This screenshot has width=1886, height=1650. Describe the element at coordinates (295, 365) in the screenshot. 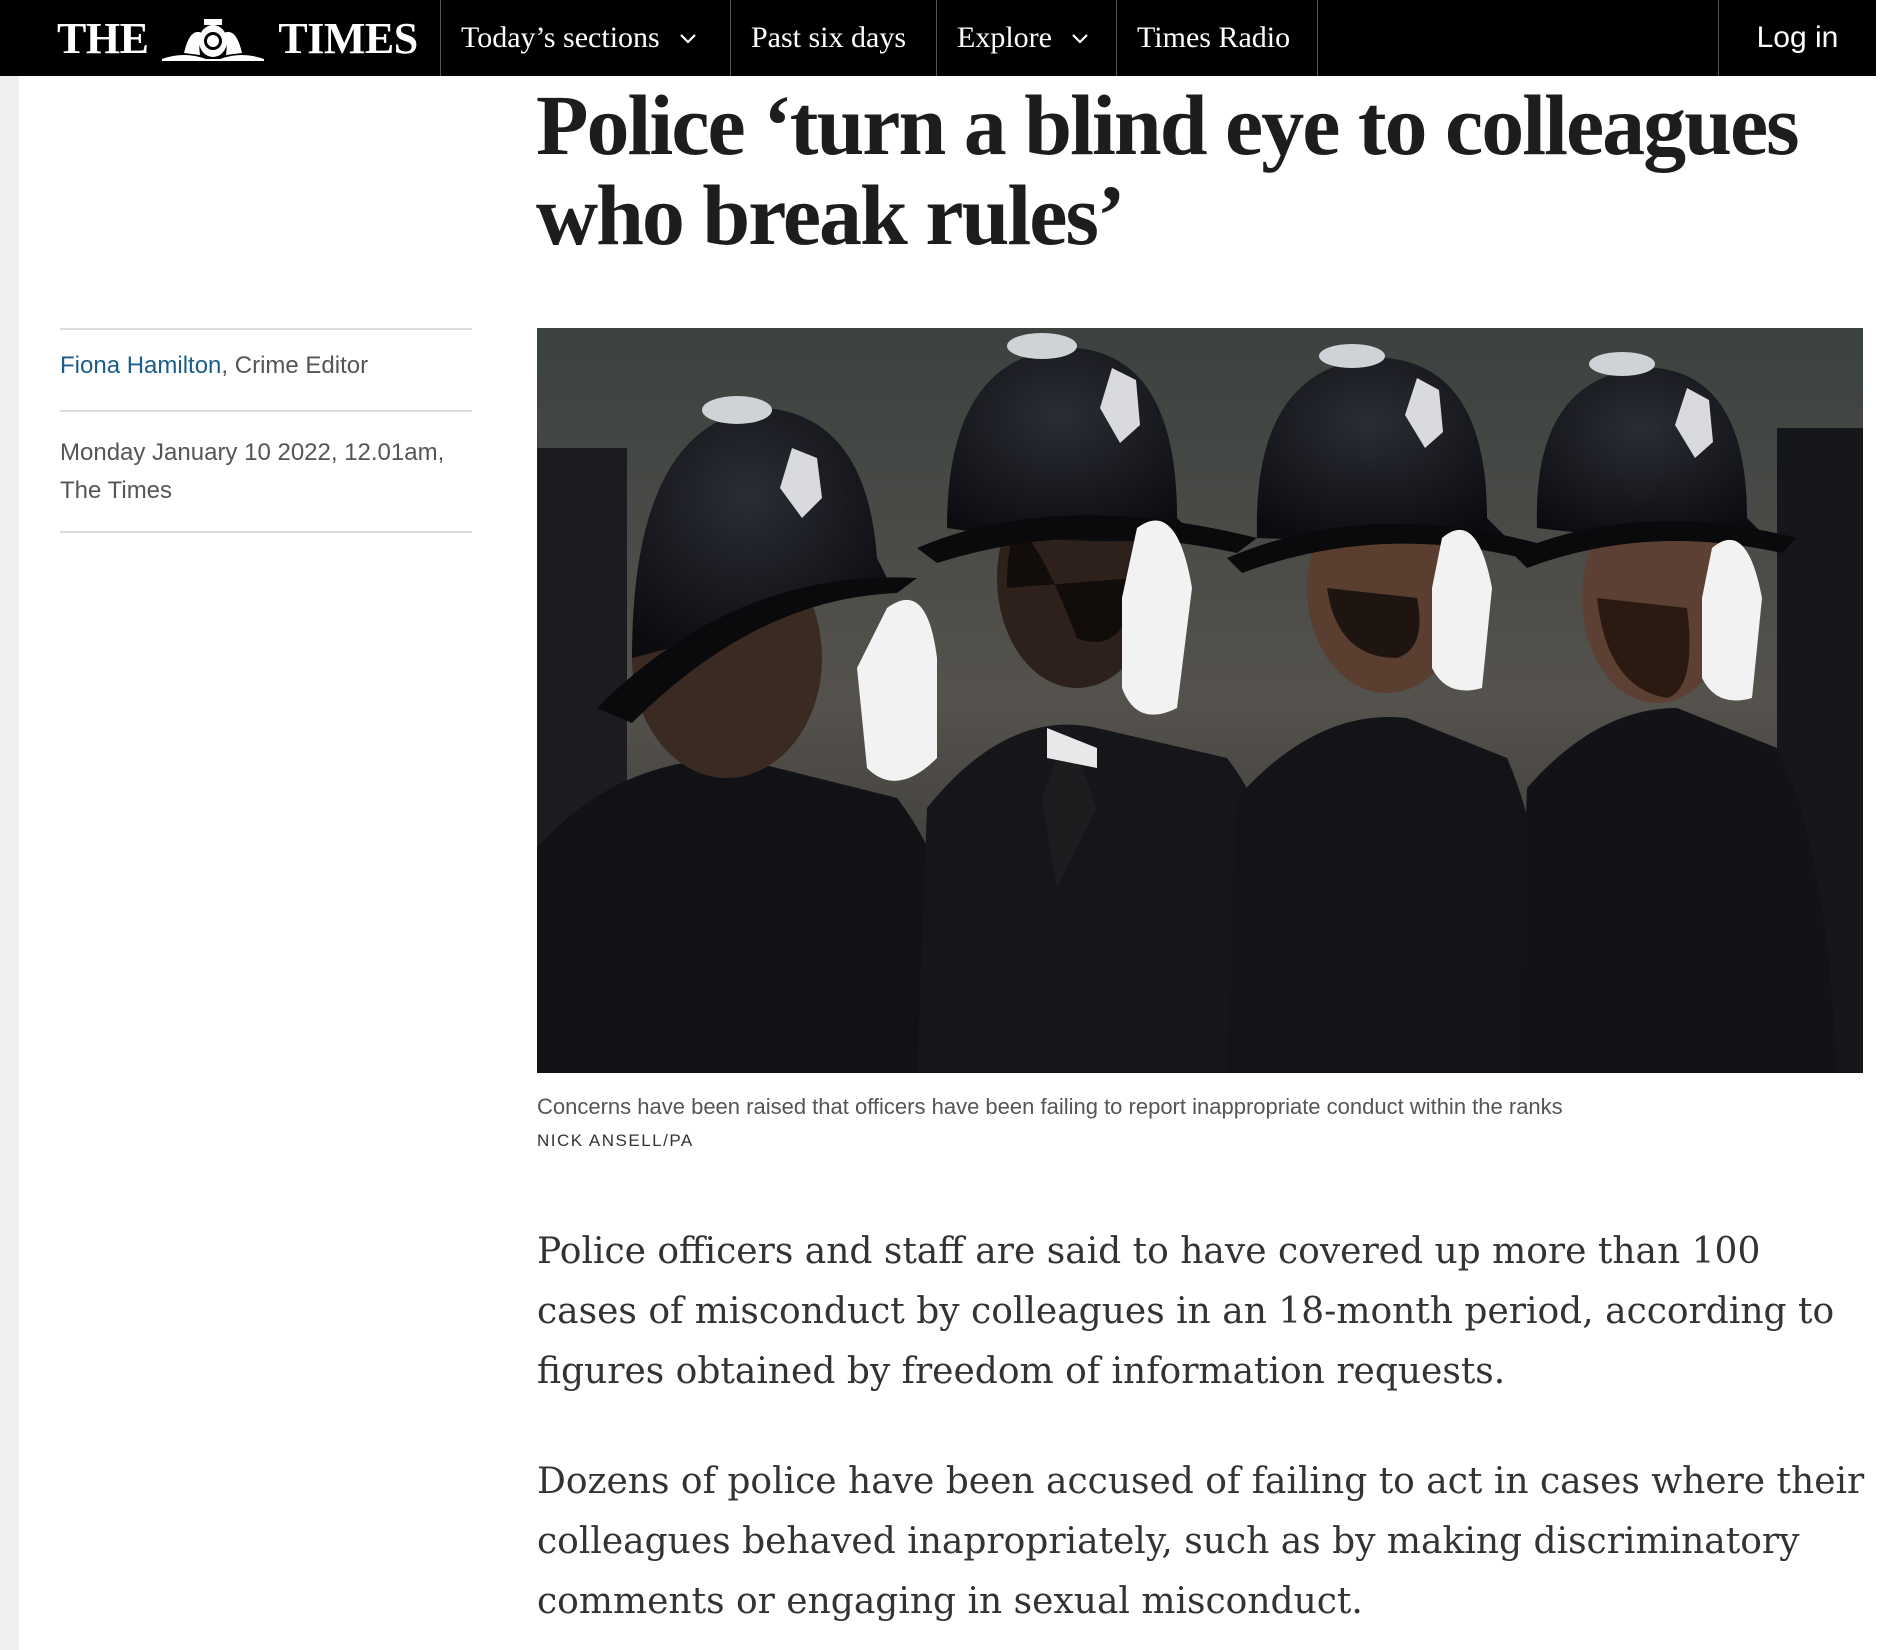

I see `author-role: , Crime Editor` at that location.